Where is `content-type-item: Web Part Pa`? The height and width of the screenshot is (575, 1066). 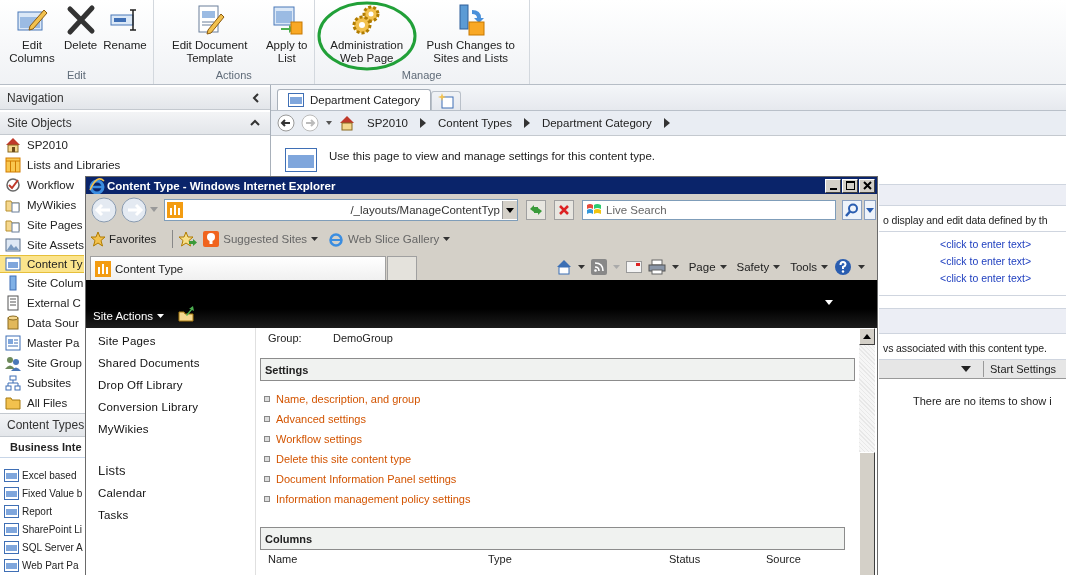 content-type-item: Web Part Pa is located at coordinates (50, 565).